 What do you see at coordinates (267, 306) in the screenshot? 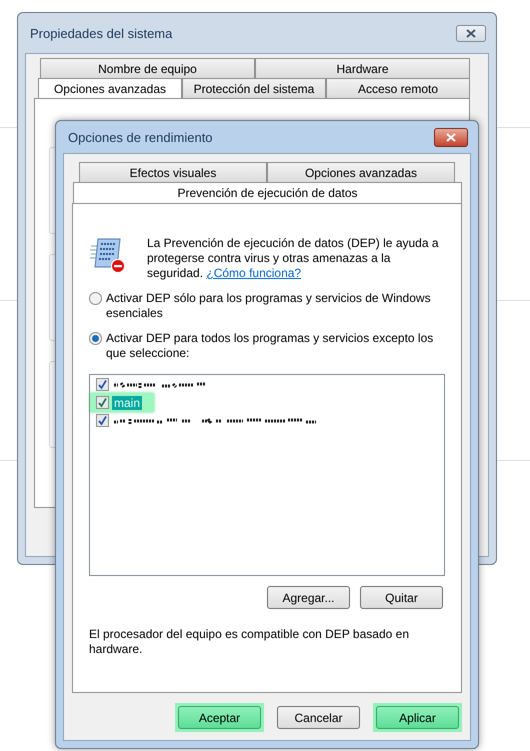
I see `radio-option: Activar DEP sólo para los programas y servicios de Windows esenciales` at bounding box center [267, 306].